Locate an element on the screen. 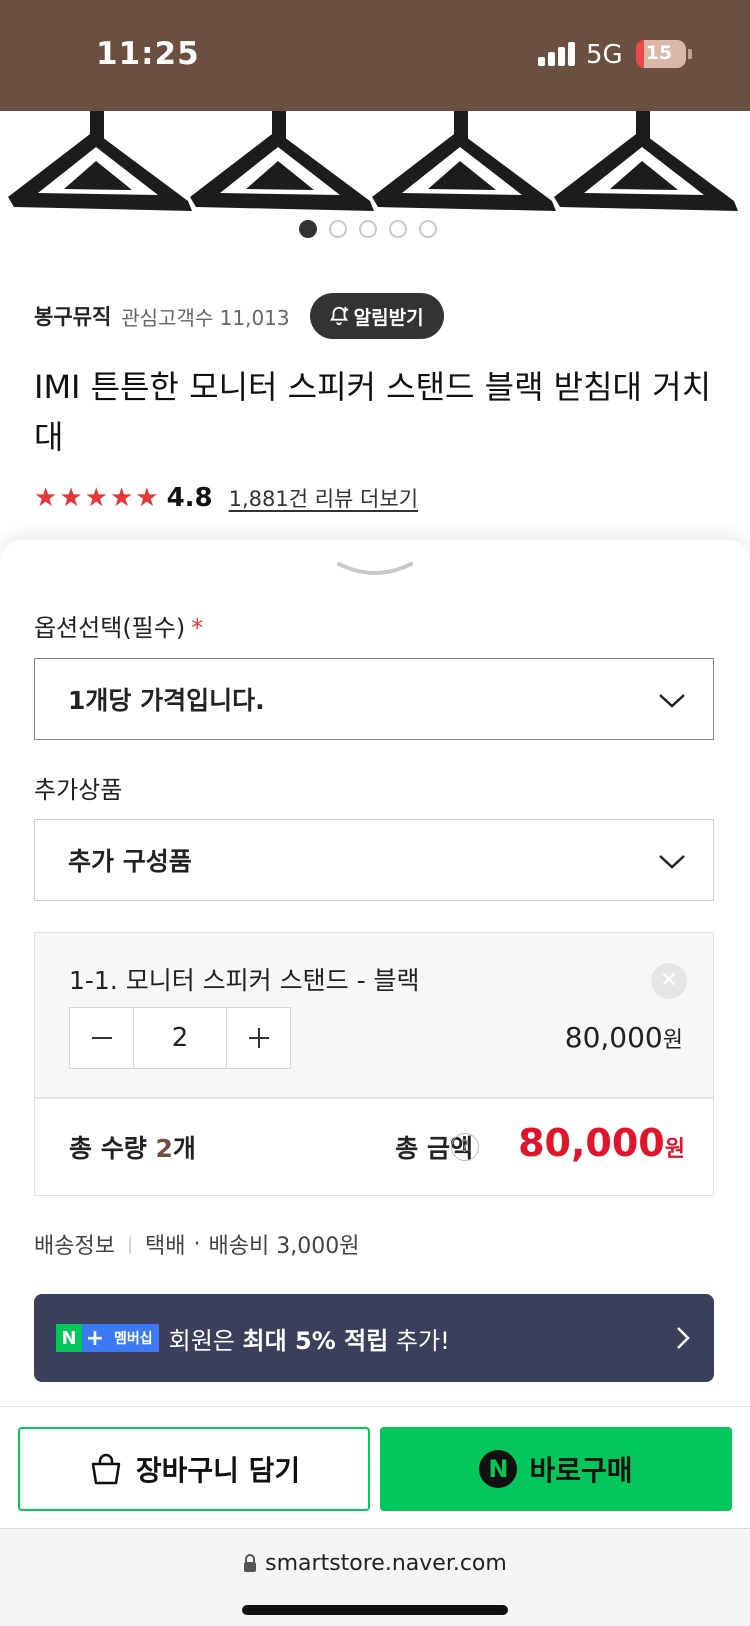  decrease-quantity-button is located at coordinates (102, 1038).